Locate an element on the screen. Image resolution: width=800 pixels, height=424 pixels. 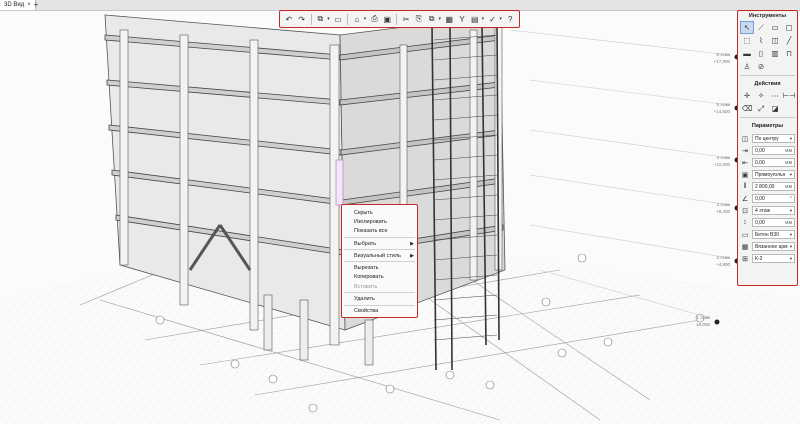
array-icon: ⋯ is located at coordinates (775, 95).